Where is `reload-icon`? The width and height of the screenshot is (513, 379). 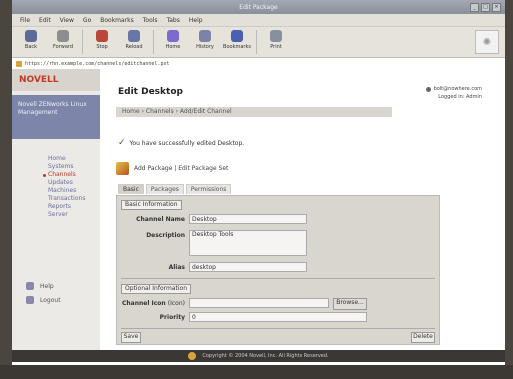 reload-icon is located at coordinates (134, 36).